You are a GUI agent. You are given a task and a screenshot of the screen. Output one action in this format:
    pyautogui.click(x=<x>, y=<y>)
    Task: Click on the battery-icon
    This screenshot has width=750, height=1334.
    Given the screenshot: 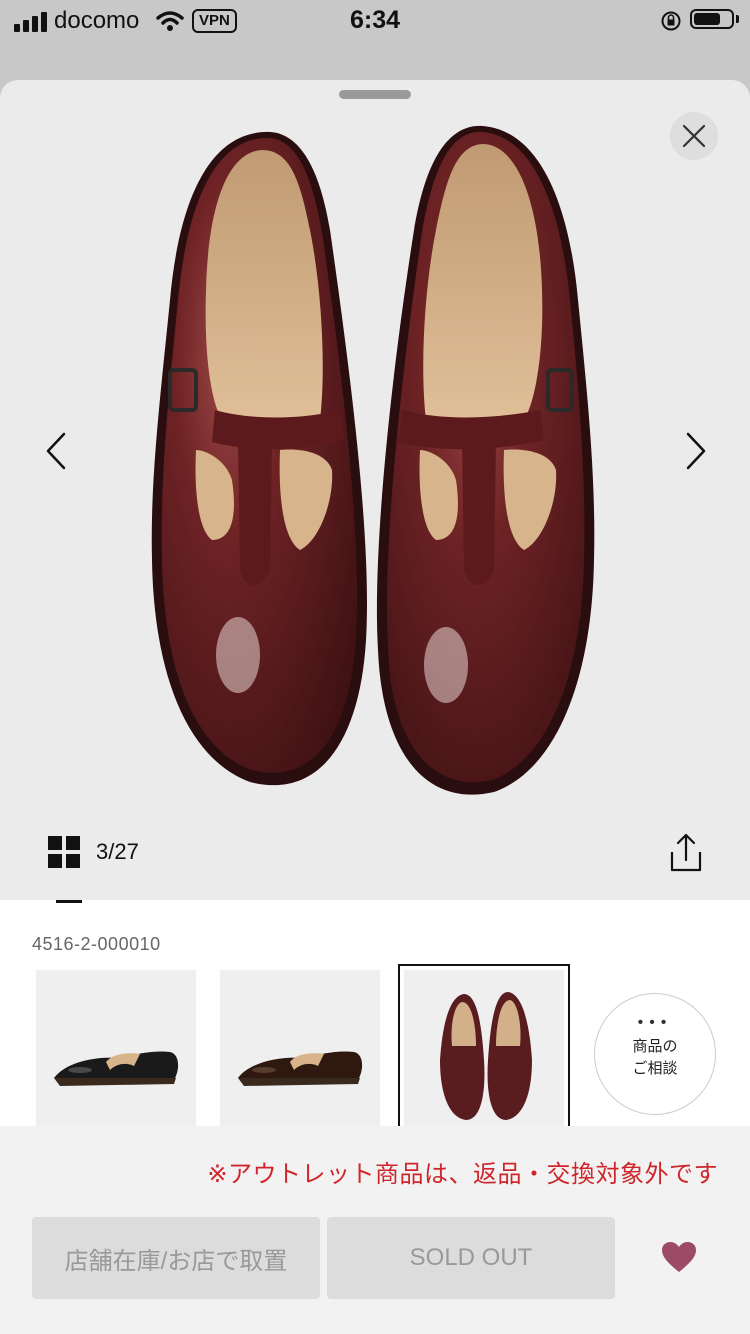 What is the action you would take?
    pyautogui.click(x=712, y=19)
    